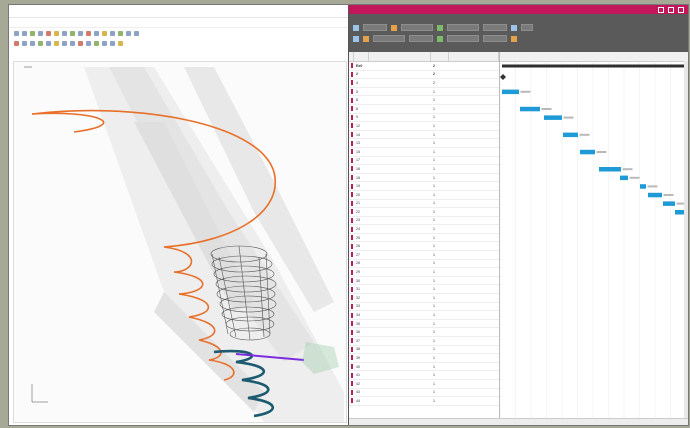 The image size is (690, 428). I want to click on task-row: 61, so click(424, 109).